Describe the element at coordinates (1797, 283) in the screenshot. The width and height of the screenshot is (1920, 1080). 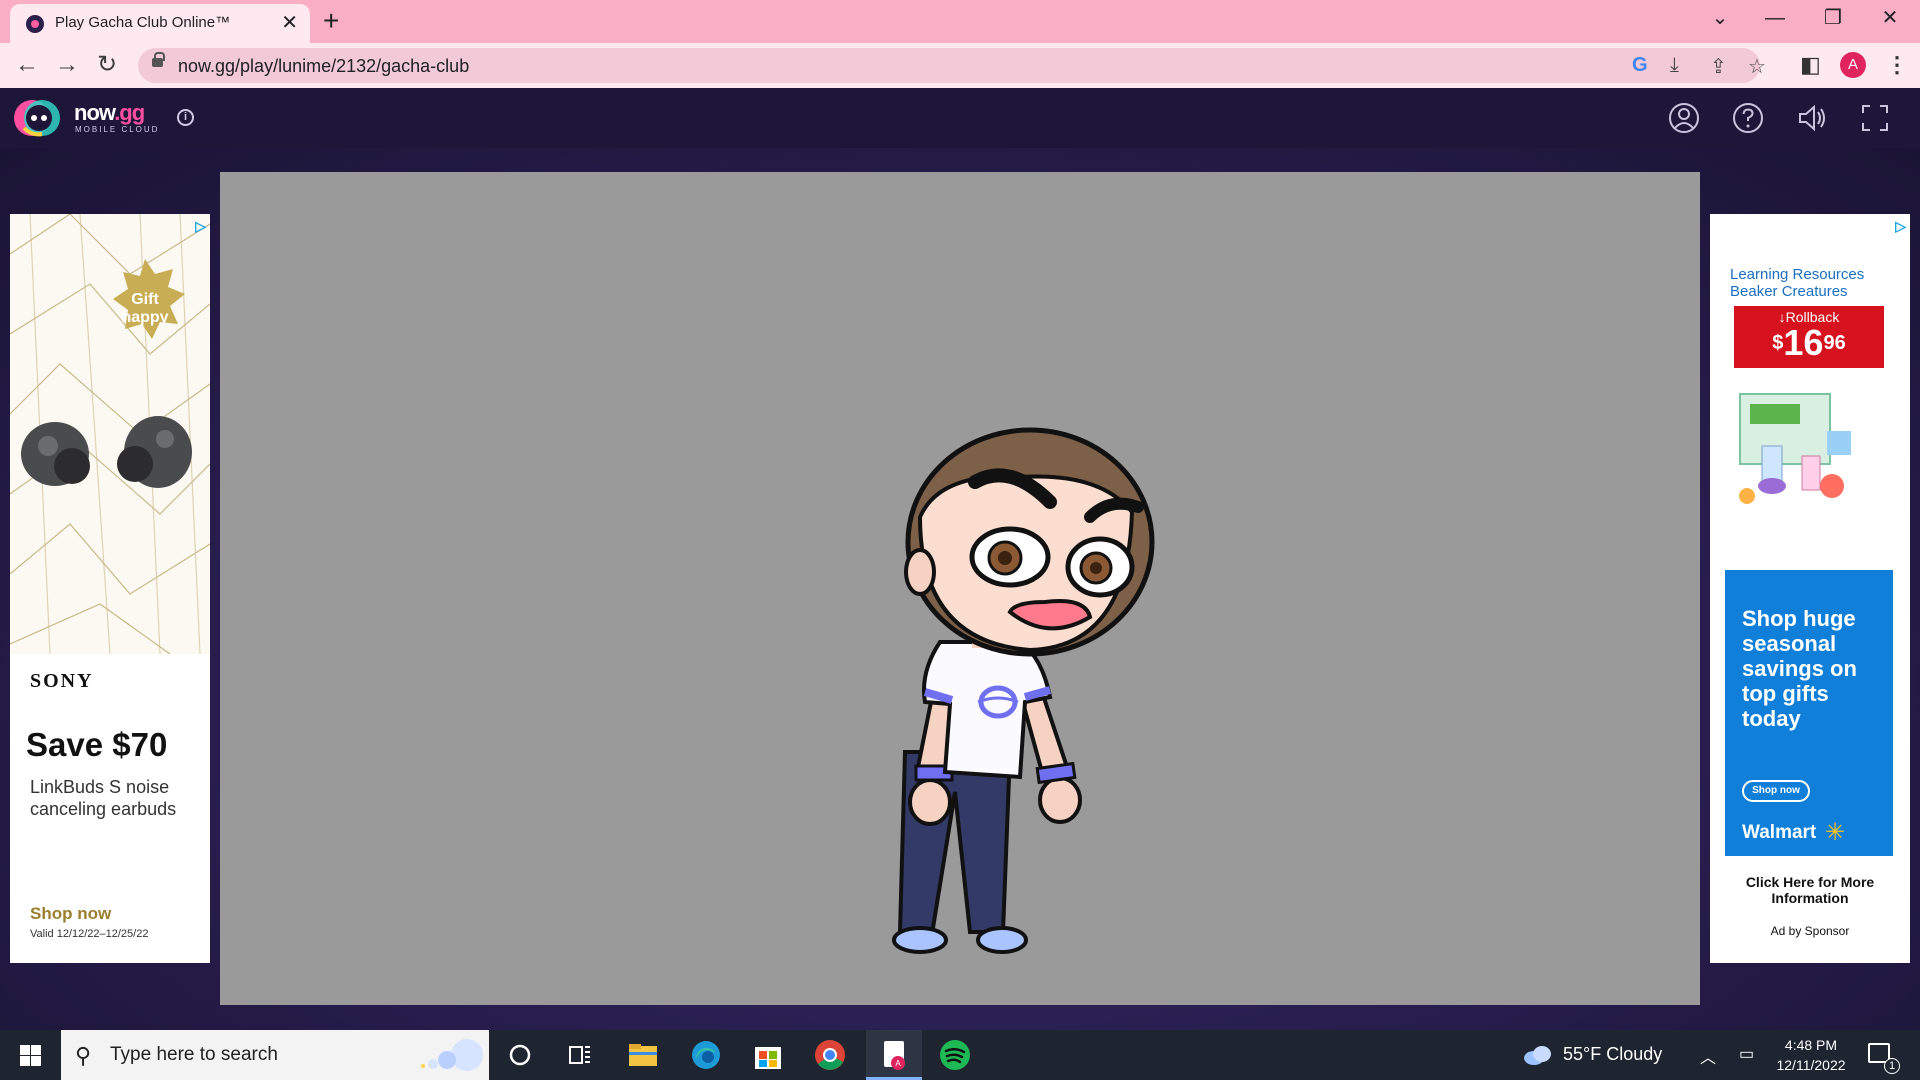
I see `product-name: Learning Resources Beaker Creatures` at that location.